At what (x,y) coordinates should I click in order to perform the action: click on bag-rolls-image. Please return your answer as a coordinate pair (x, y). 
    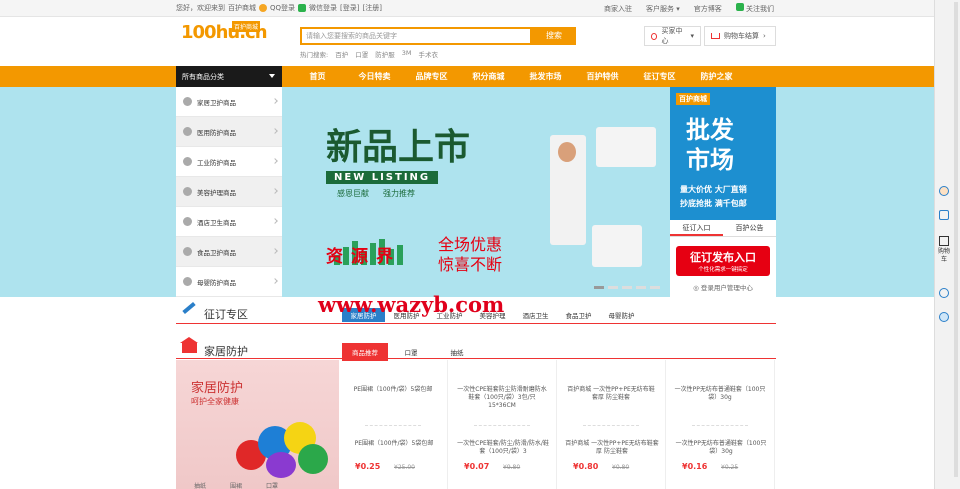
    Looking at the image, I should click on (283, 449).